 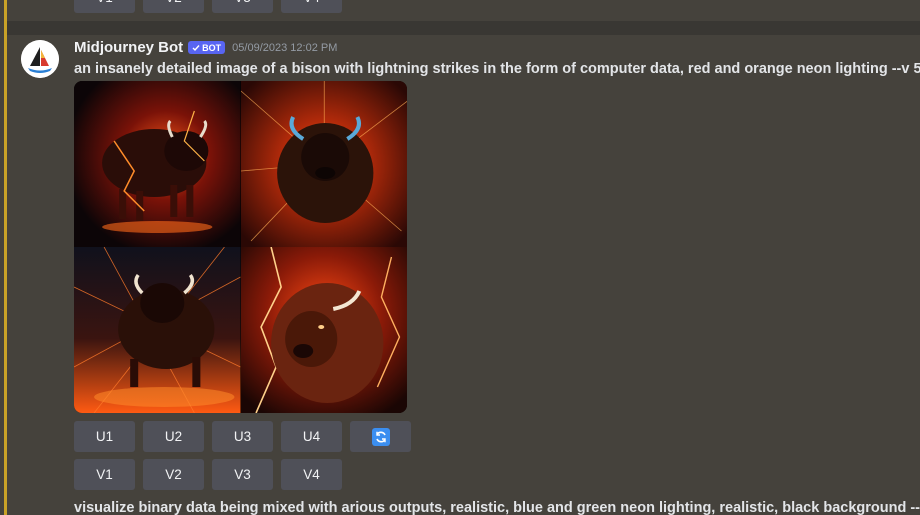 I want to click on previous-v4-button: V4, so click(x=311, y=6).